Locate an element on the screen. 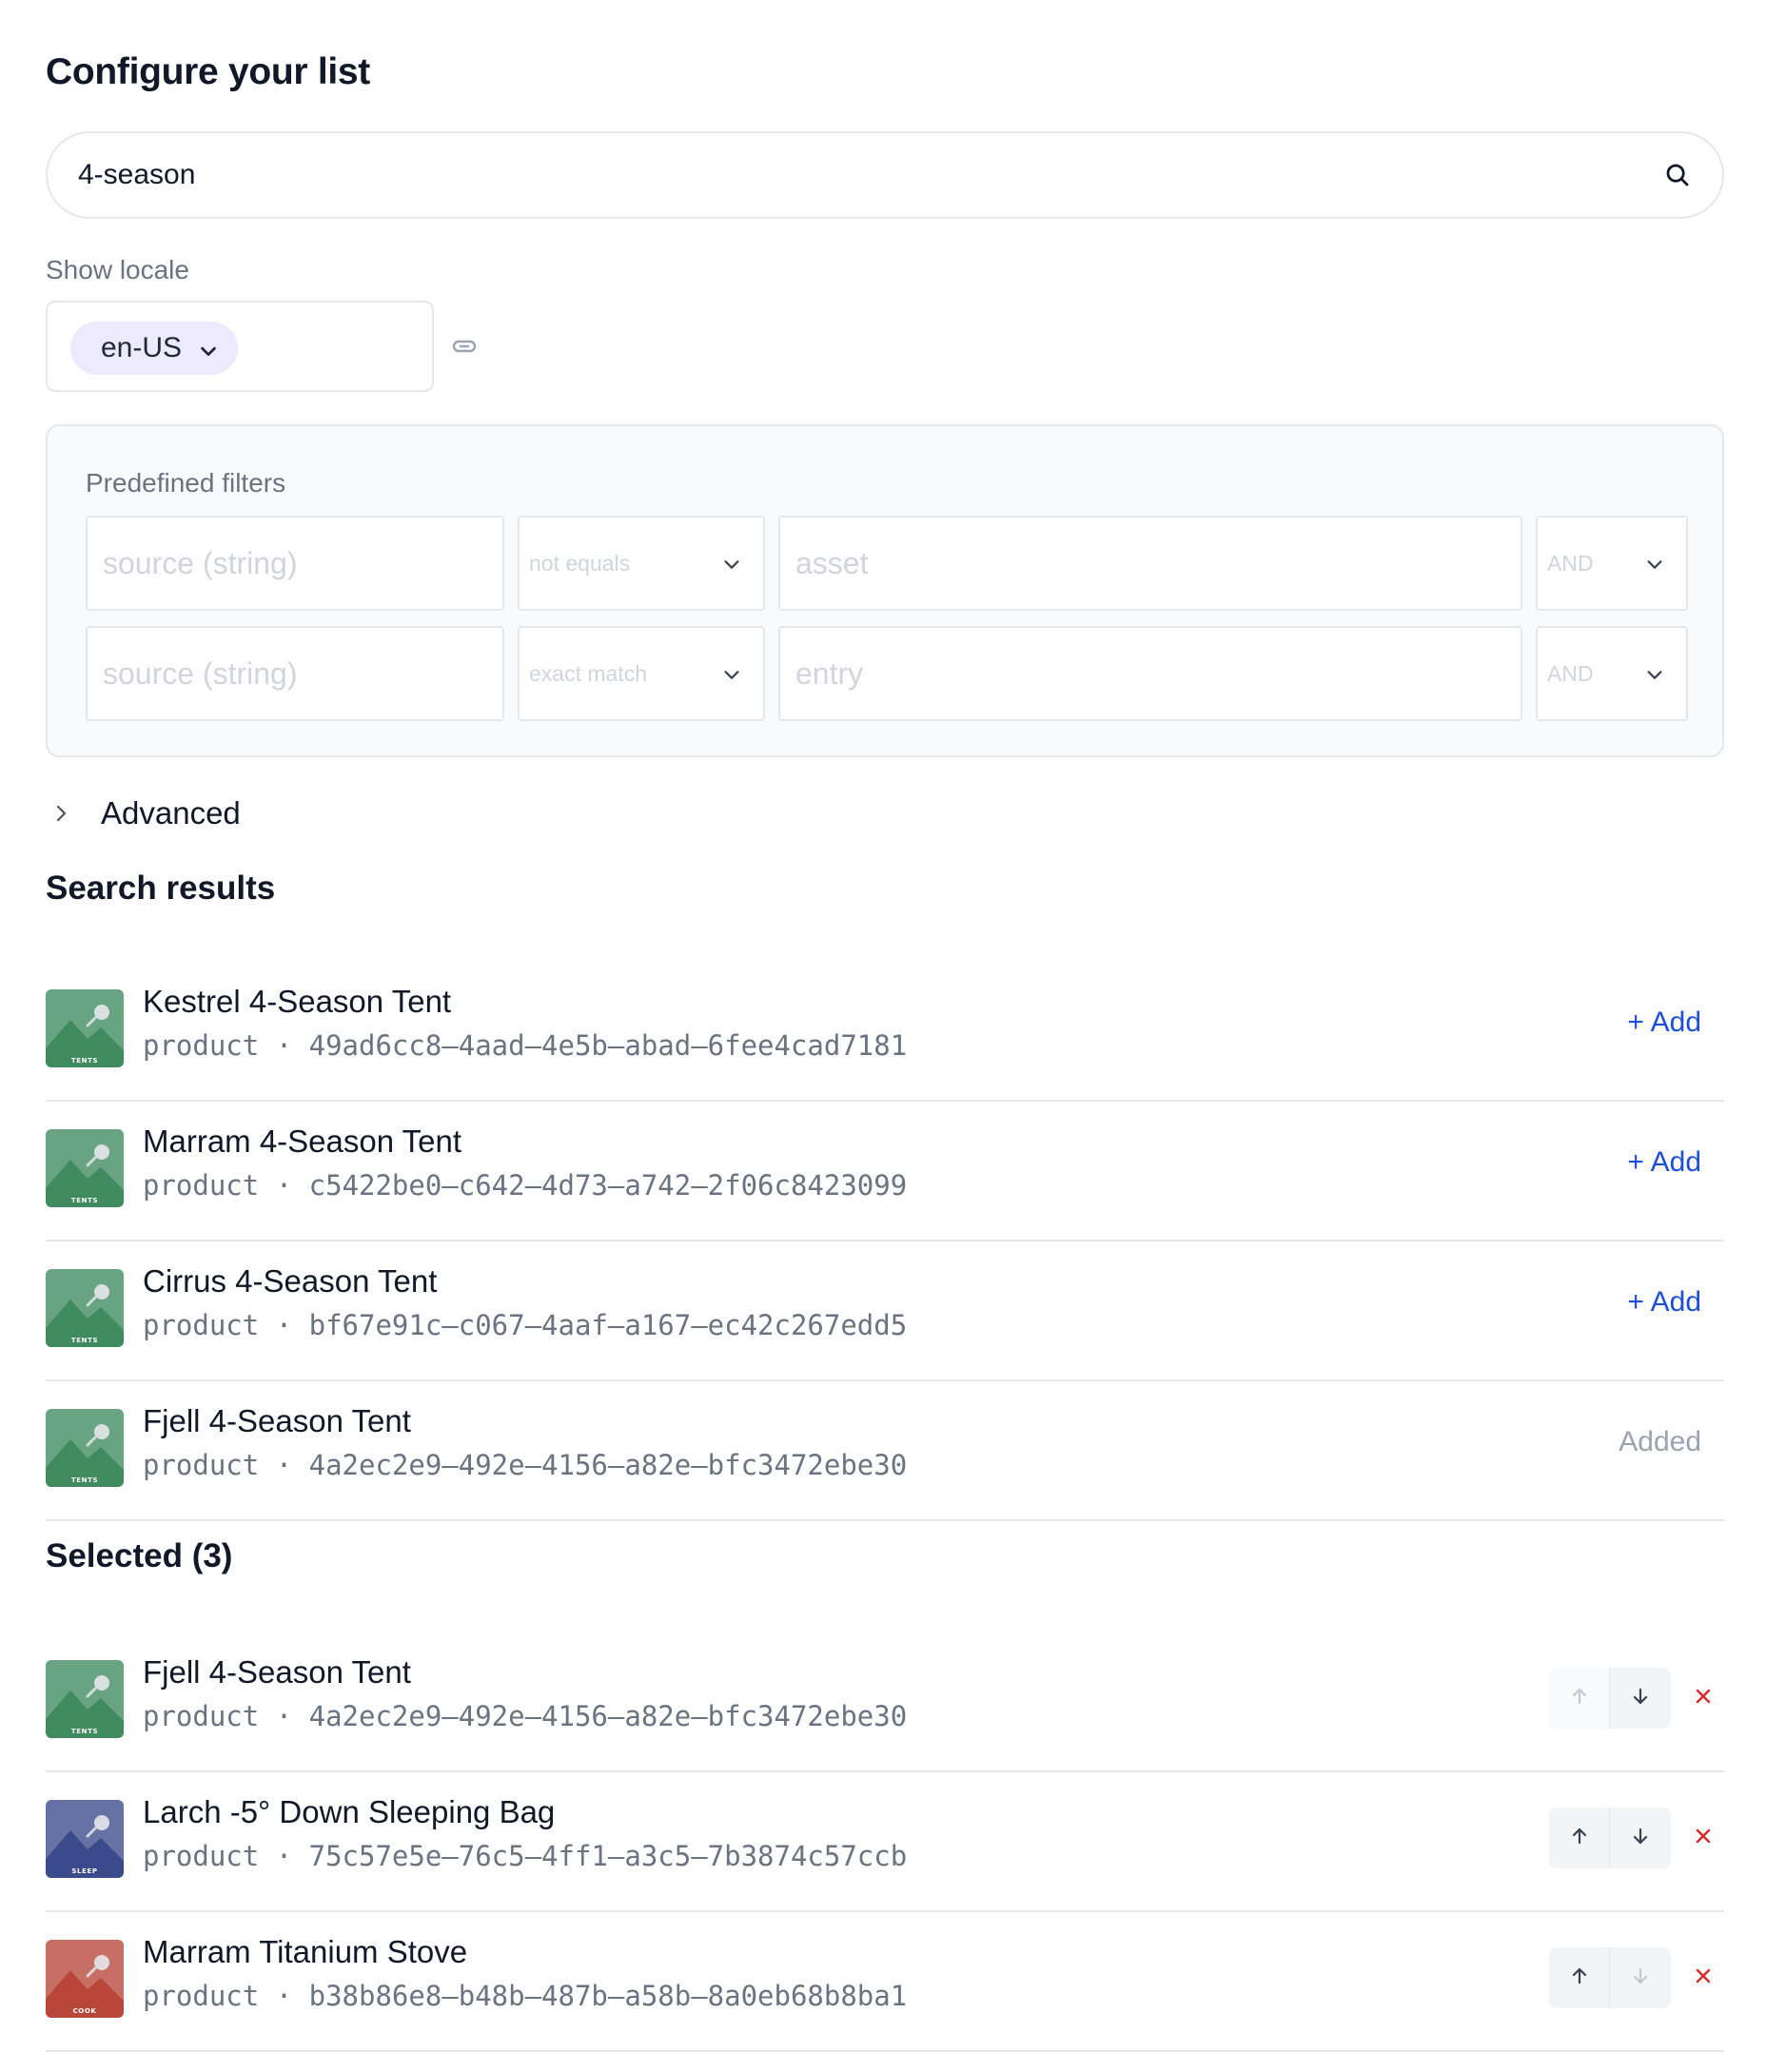  advanced-toggle: Advanced is located at coordinates (143, 813).